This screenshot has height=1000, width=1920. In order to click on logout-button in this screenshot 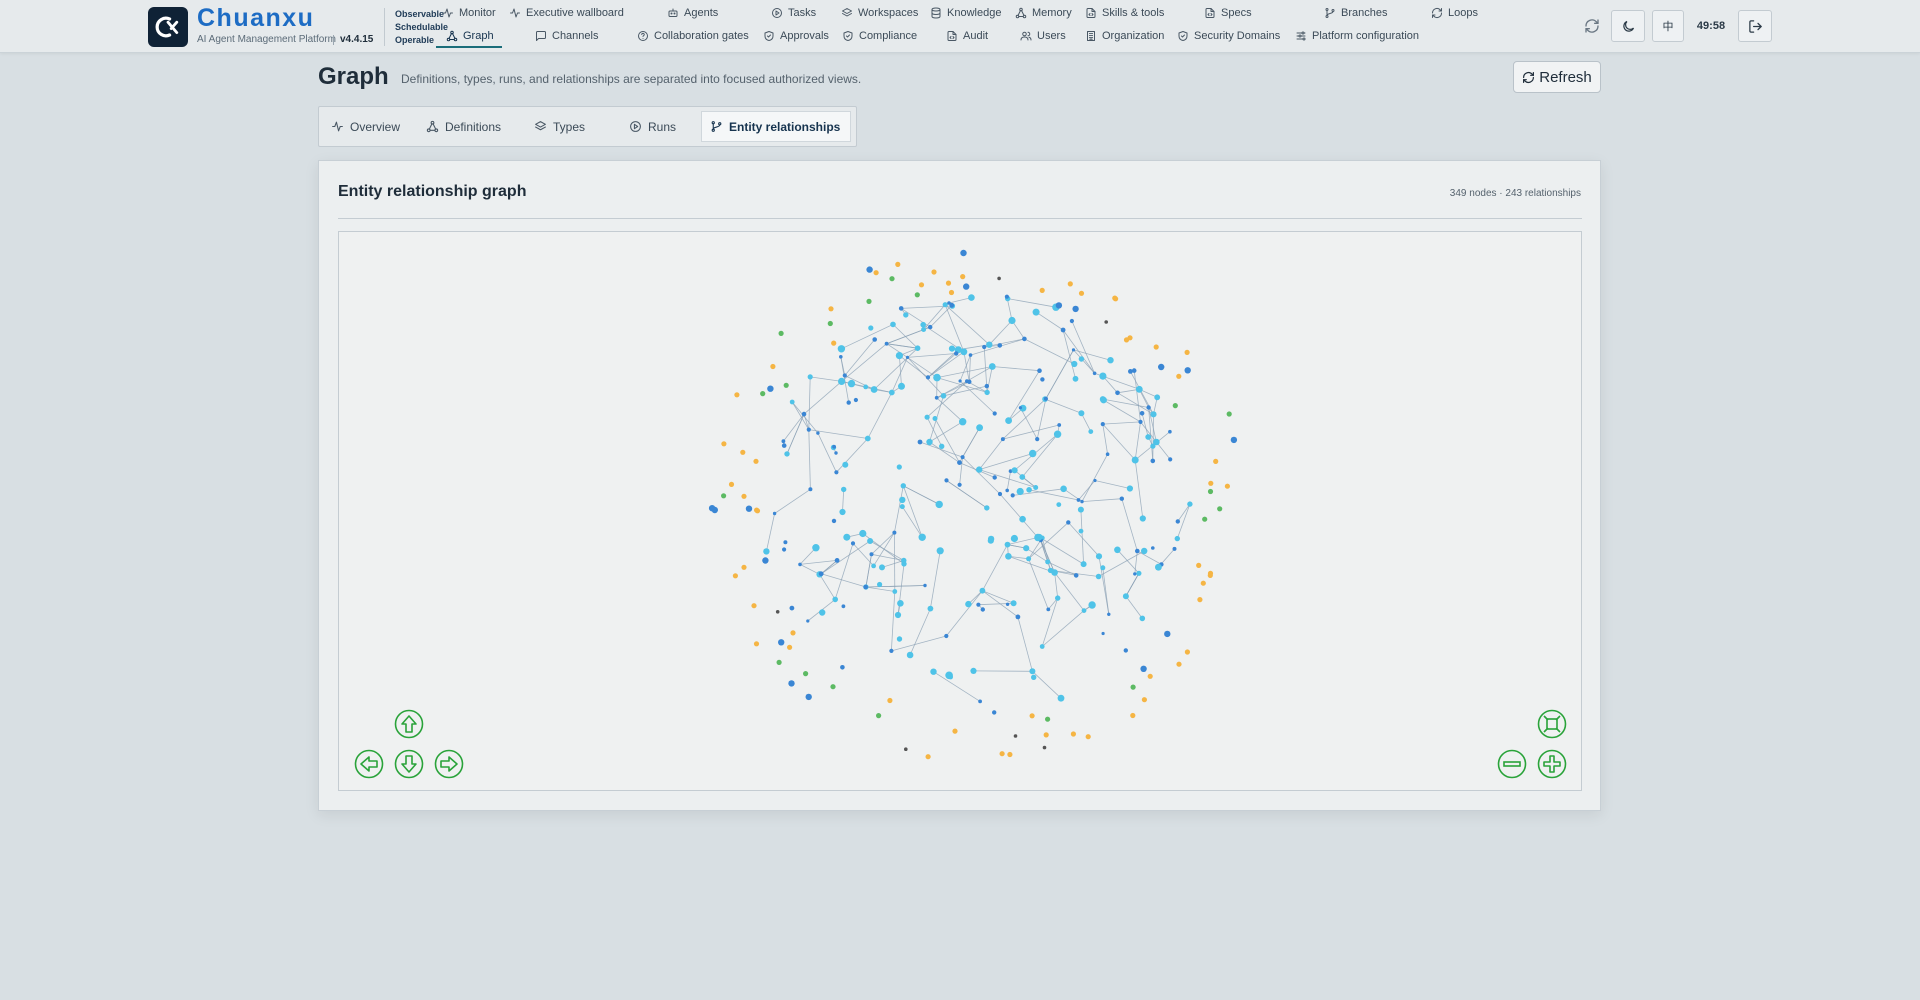, I will do `click(1755, 26)`.